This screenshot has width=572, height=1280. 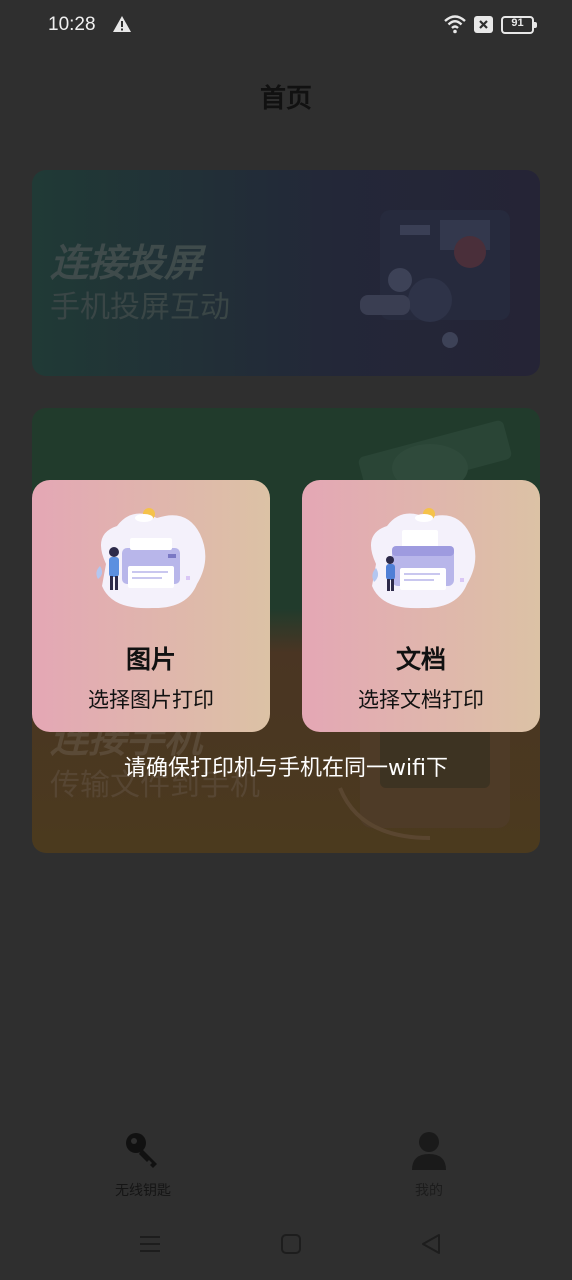 What do you see at coordinates (455, 24) in the screenshot?
I see `wifi-icon` at bounding box center [455, 24].